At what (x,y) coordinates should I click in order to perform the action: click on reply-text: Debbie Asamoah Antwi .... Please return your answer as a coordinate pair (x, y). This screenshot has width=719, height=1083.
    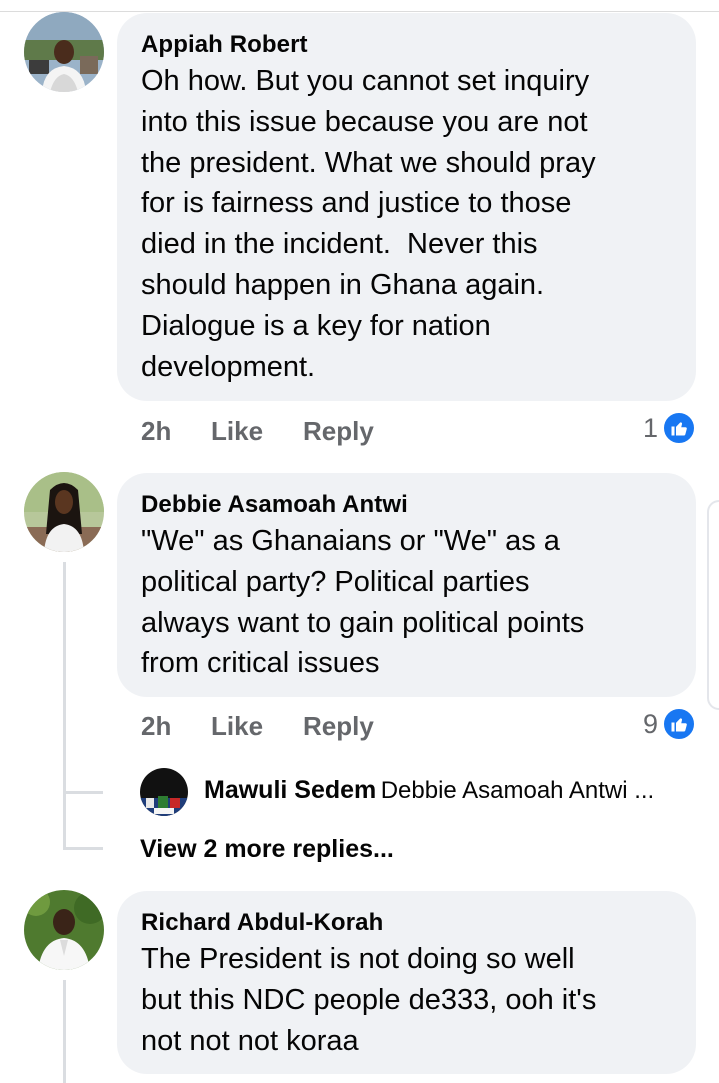
    Looking at the image, I should click on (517, 790).